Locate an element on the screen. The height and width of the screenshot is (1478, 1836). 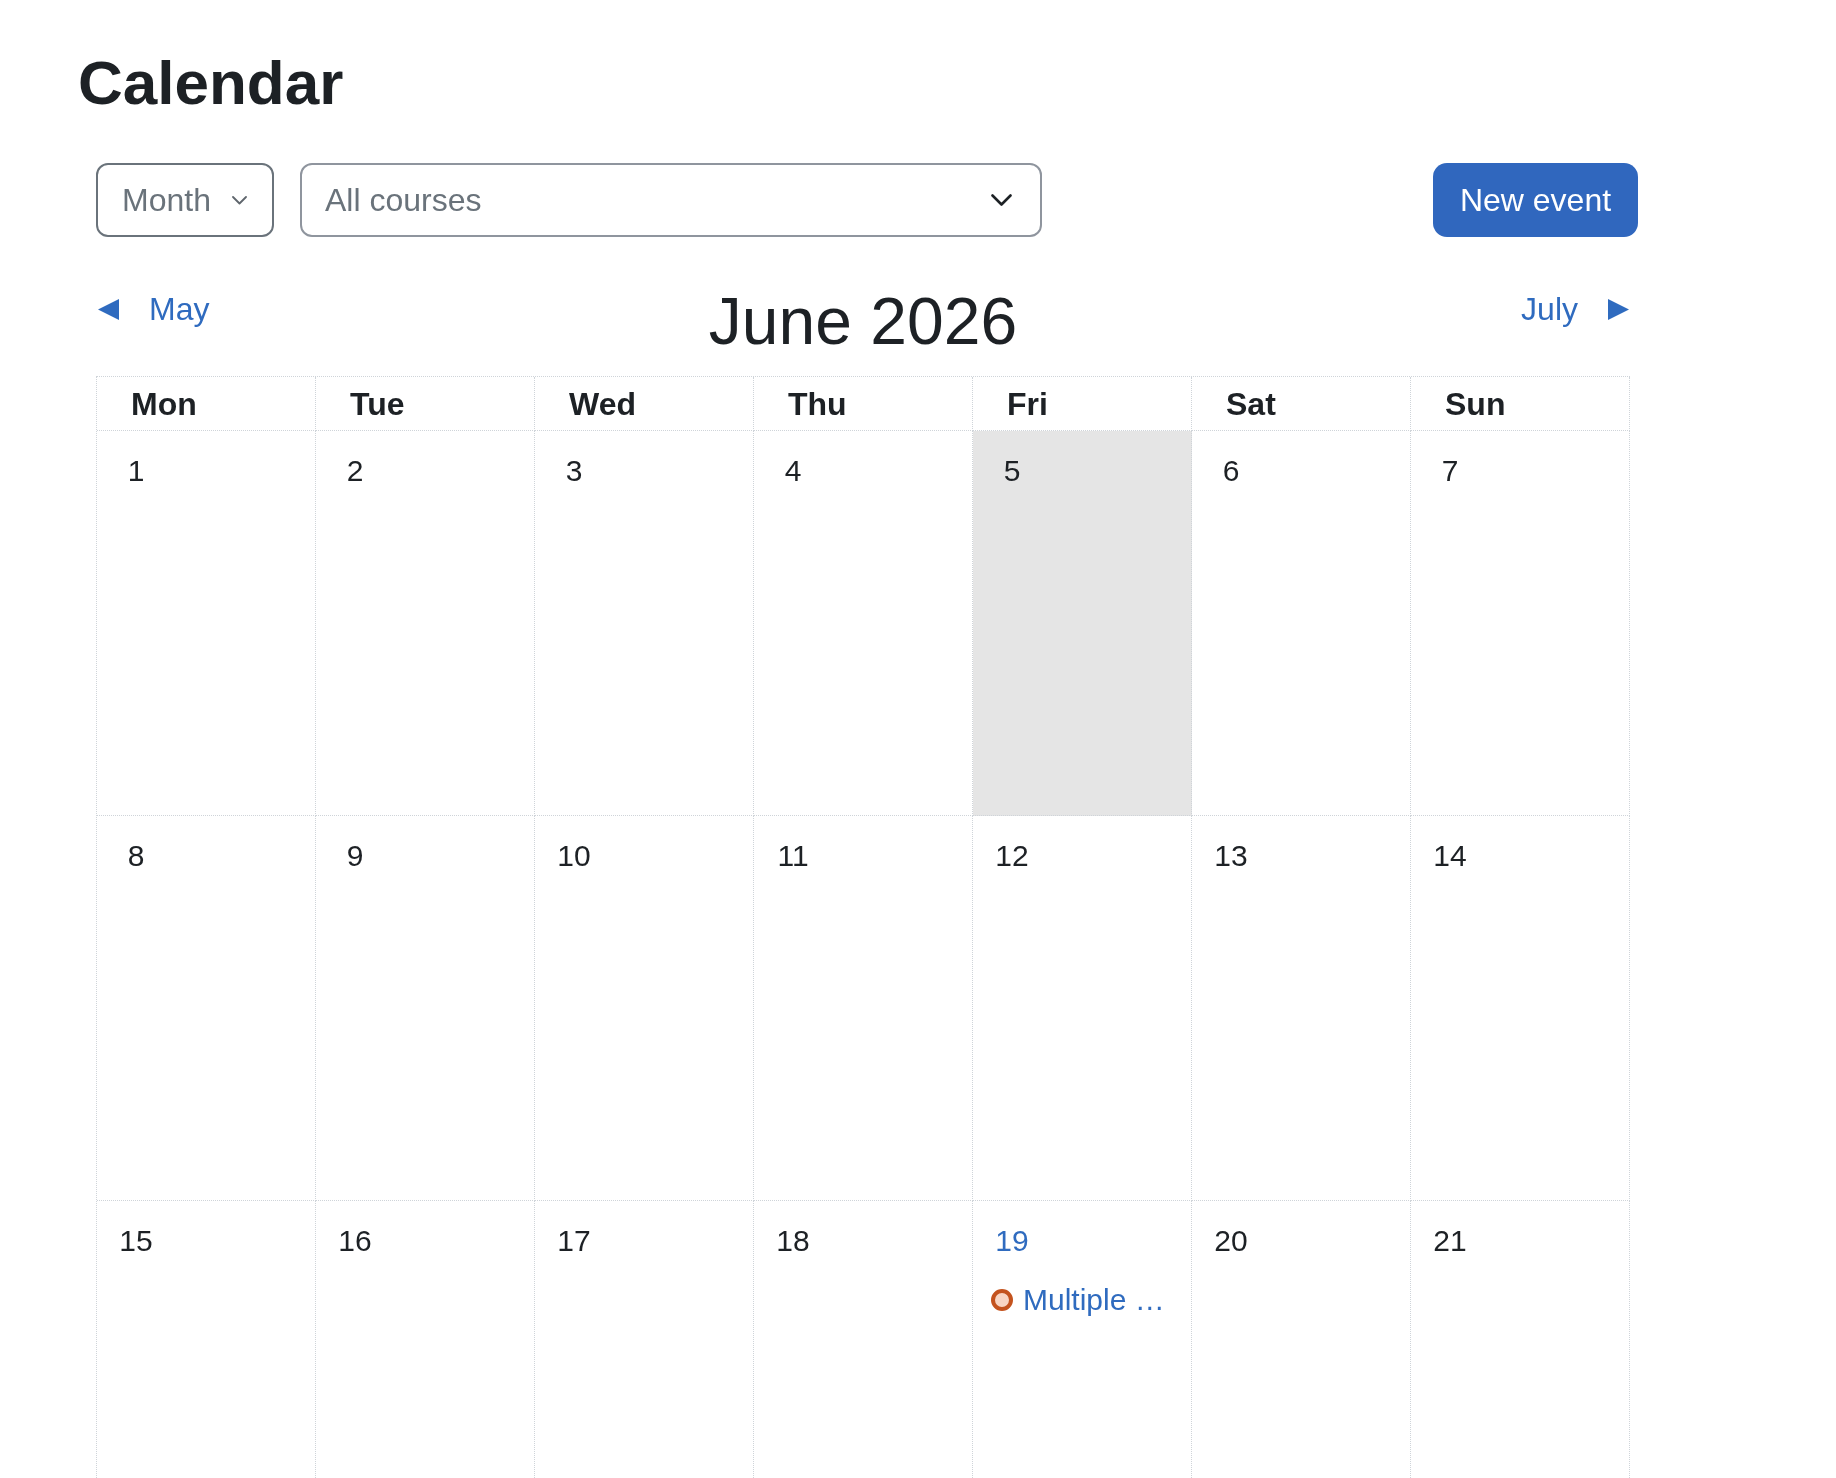
day-cell: 12 is located at coordinates (1082, 1008).